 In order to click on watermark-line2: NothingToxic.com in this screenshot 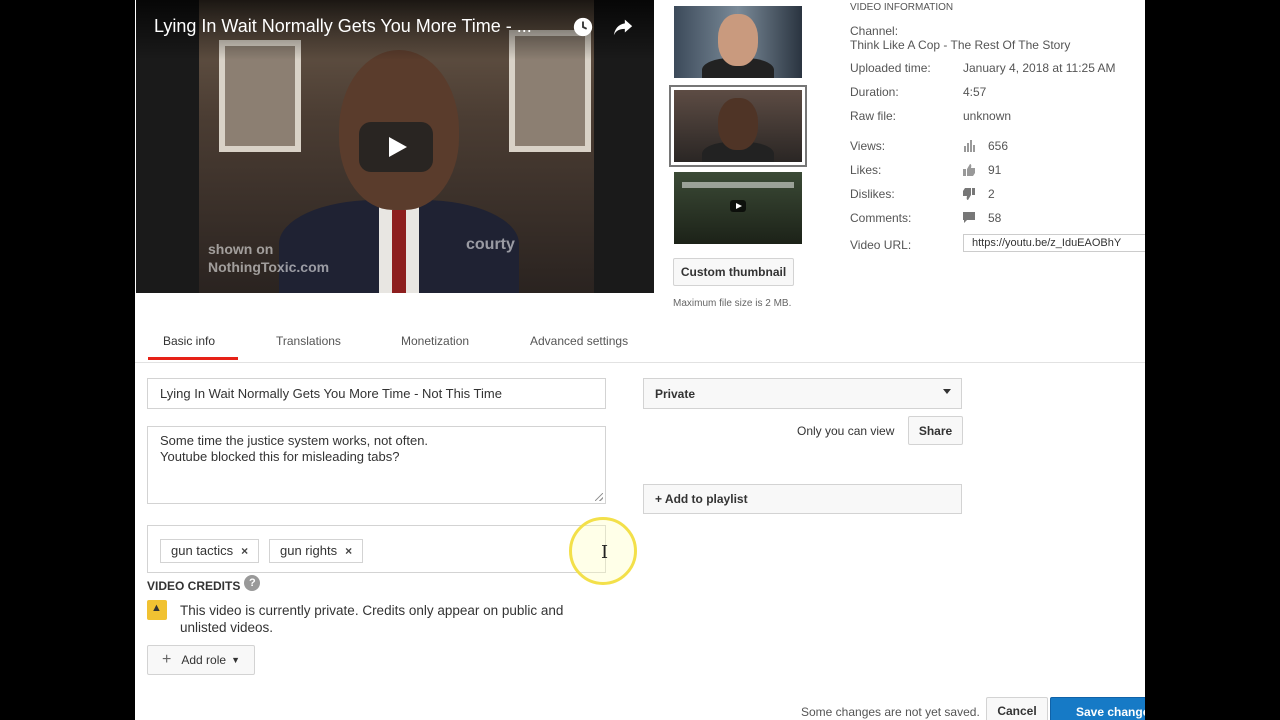, I will do `click(269, 267)`.